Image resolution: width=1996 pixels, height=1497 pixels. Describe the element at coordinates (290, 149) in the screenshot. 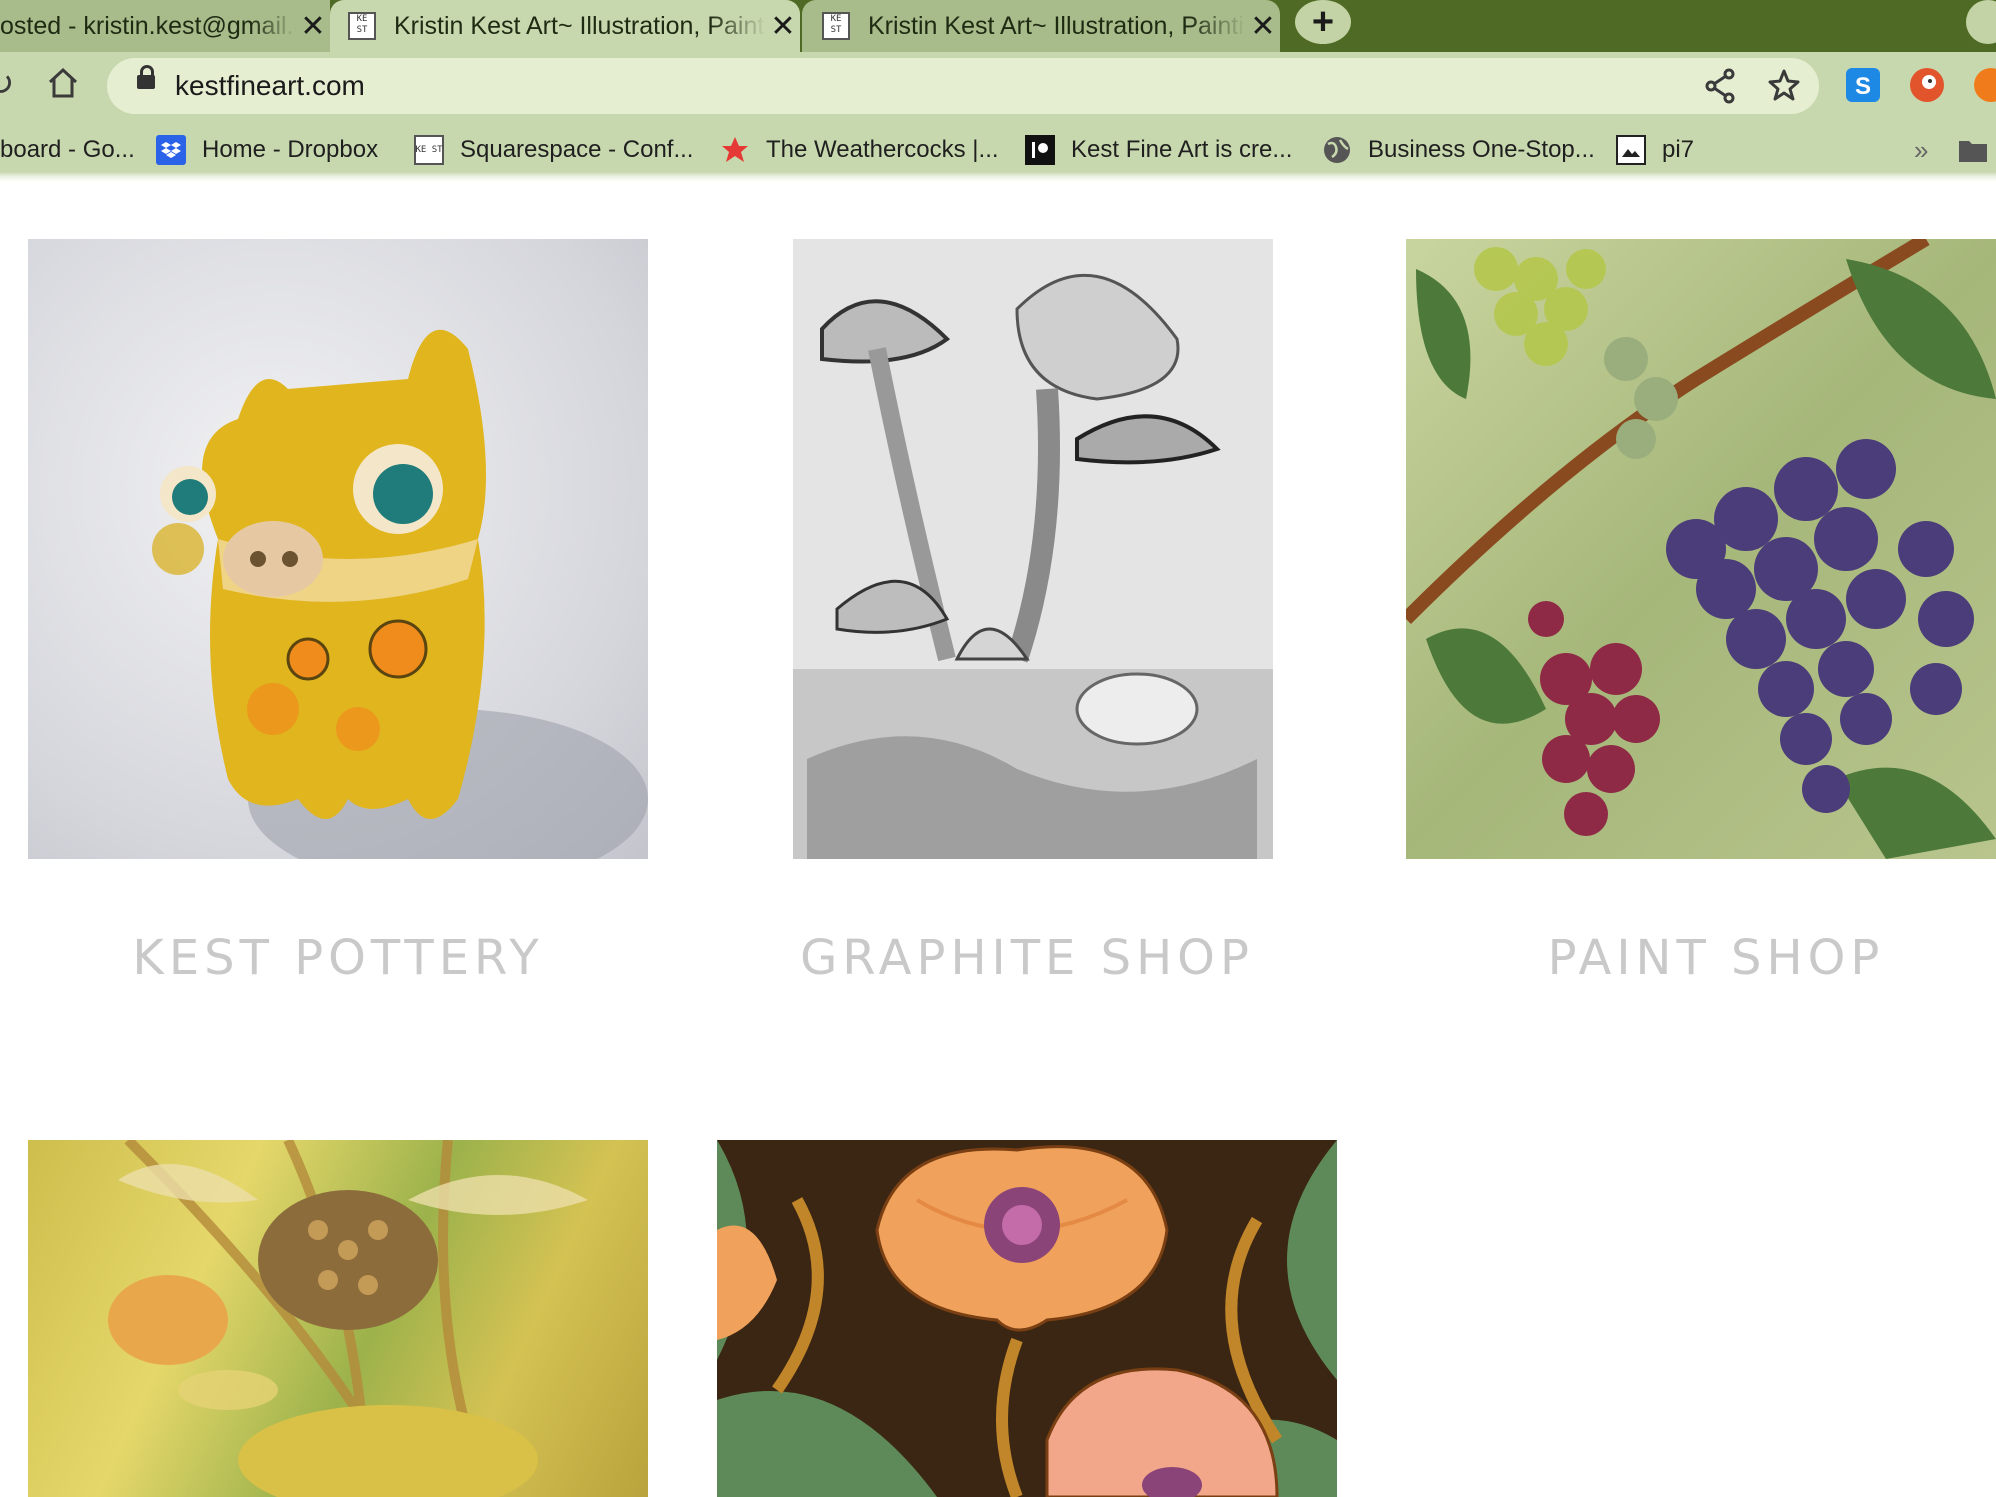

I see `bookmark-label: Home - Dropbox` at that location.